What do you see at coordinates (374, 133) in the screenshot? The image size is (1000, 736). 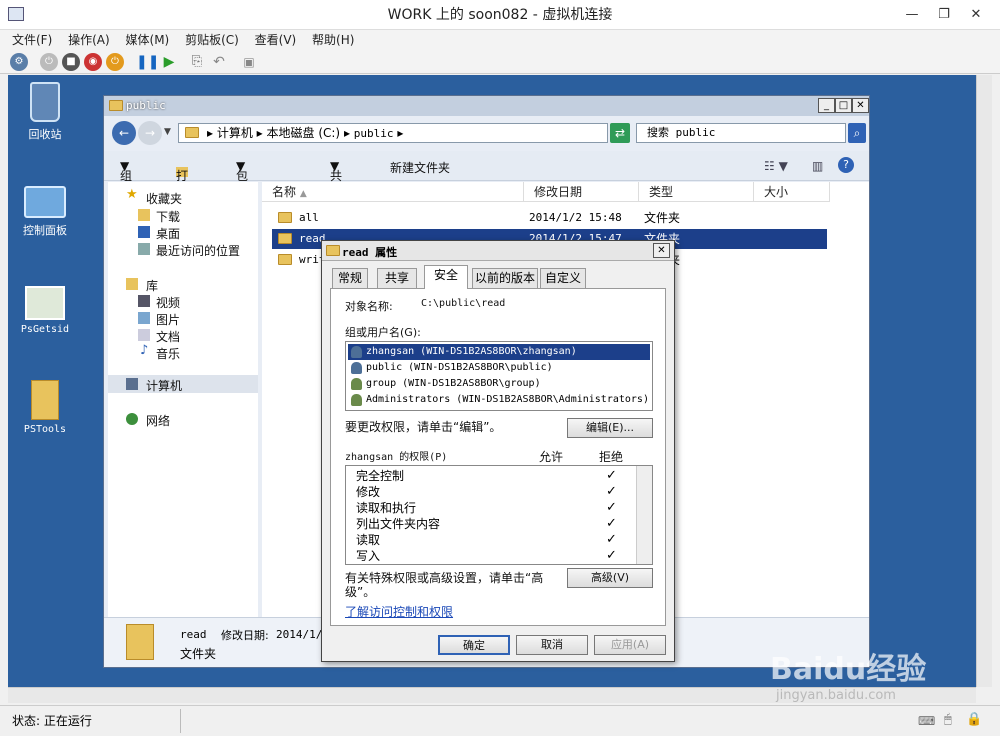 I see `breadcrumb-public: public` at bounding box center [374, 133].